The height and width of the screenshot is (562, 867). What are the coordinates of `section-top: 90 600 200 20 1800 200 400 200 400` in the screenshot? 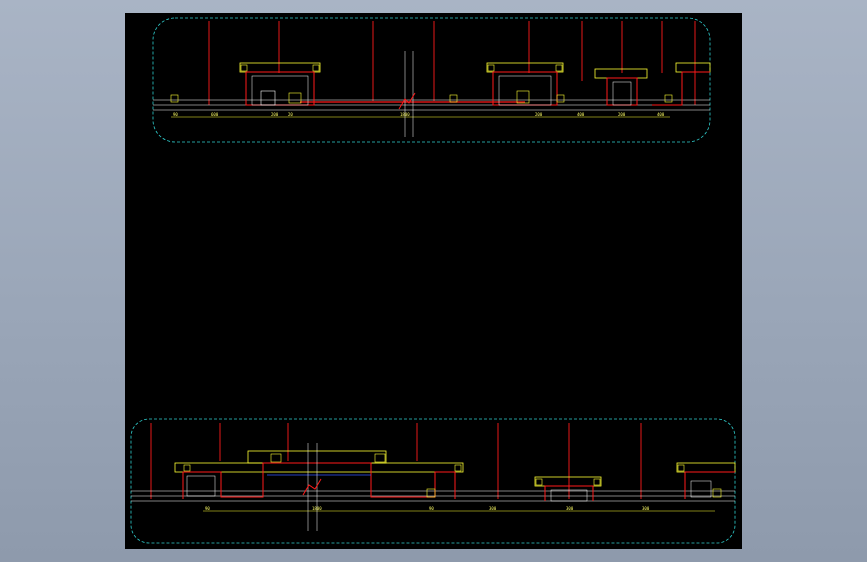 It's located at (431, 80).